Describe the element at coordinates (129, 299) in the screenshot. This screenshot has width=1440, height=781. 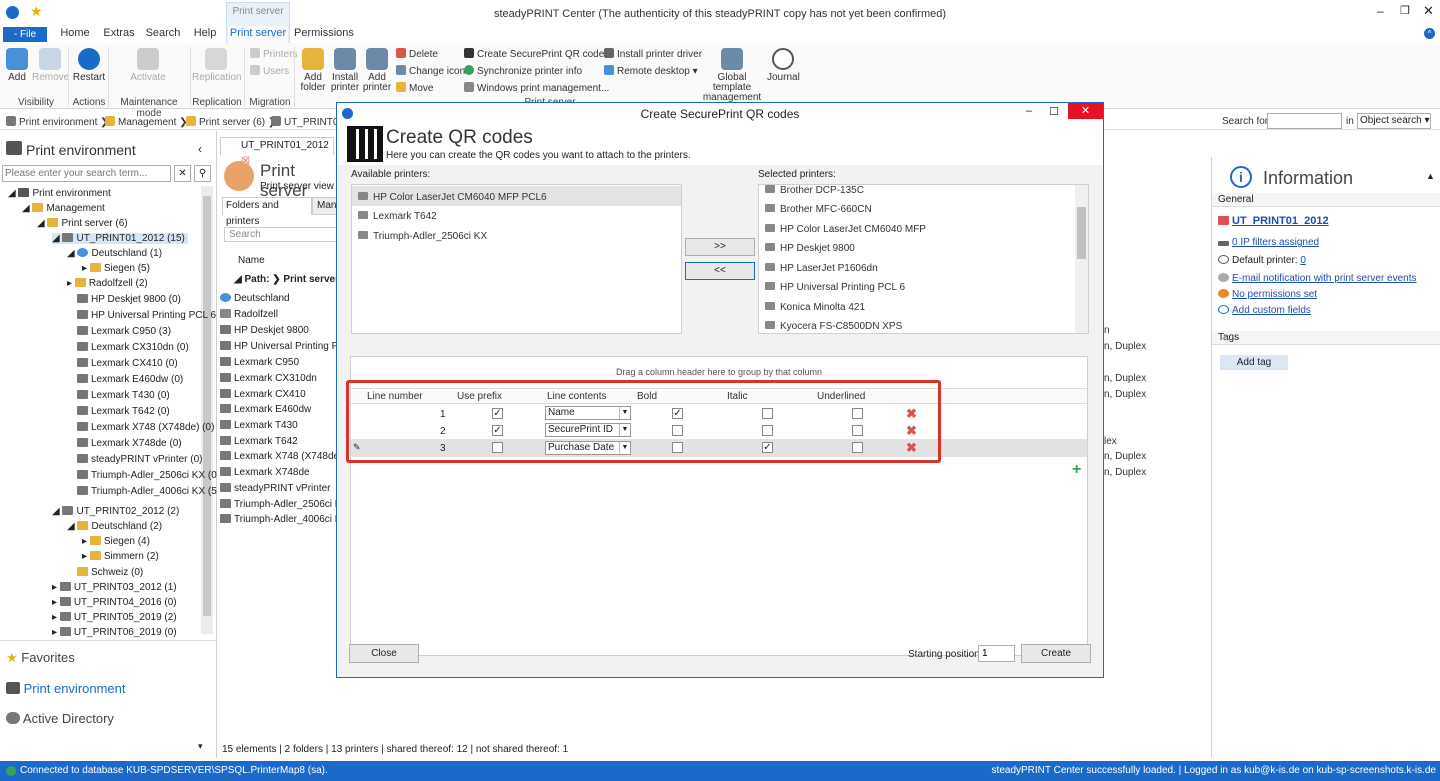
I see `tree-node: HP Deskjet 9800 (0)` at that location.